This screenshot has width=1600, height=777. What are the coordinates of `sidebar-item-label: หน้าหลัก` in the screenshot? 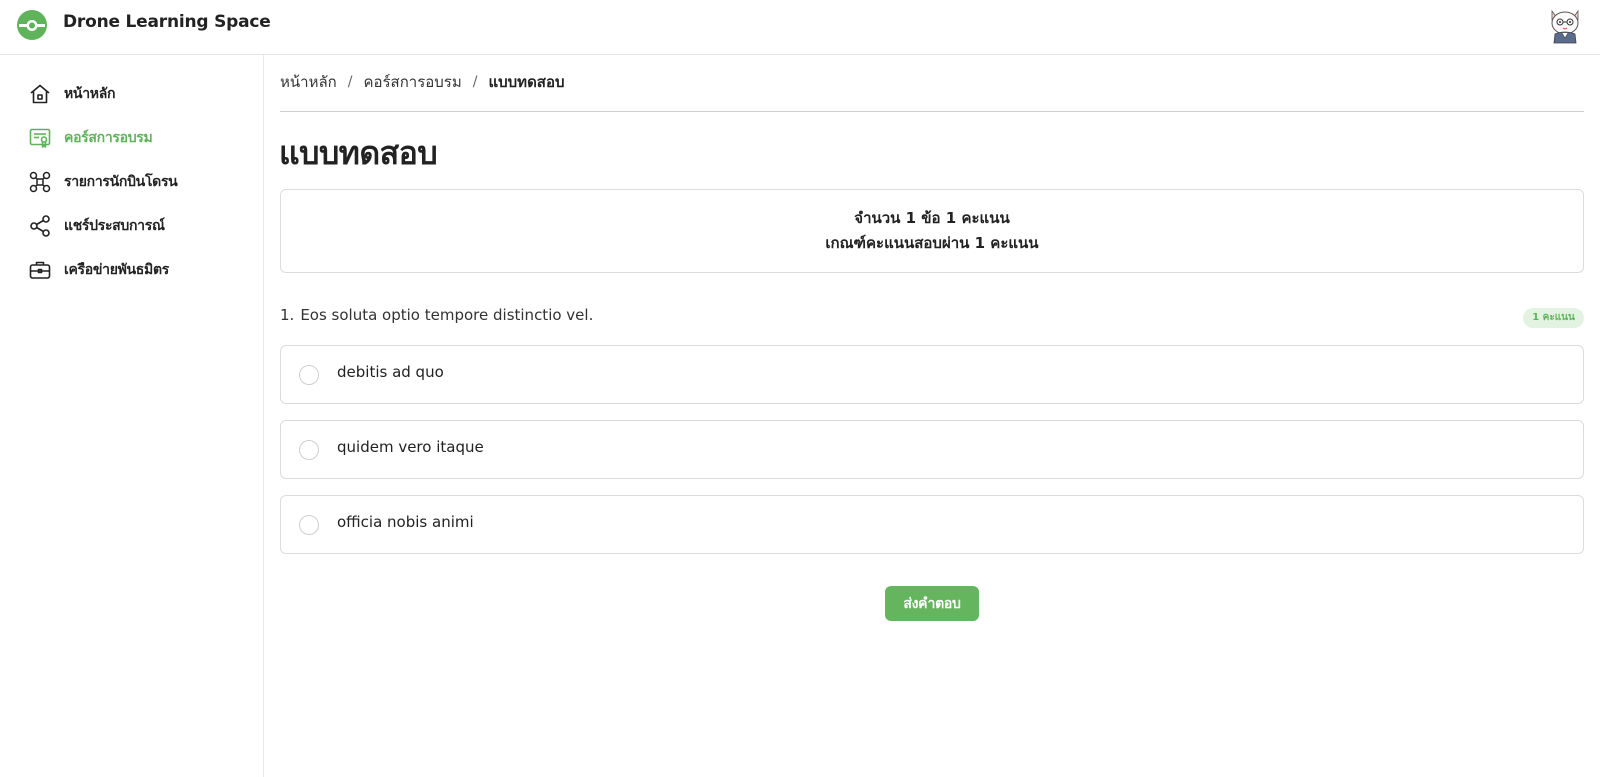 It's located at (90, 94).